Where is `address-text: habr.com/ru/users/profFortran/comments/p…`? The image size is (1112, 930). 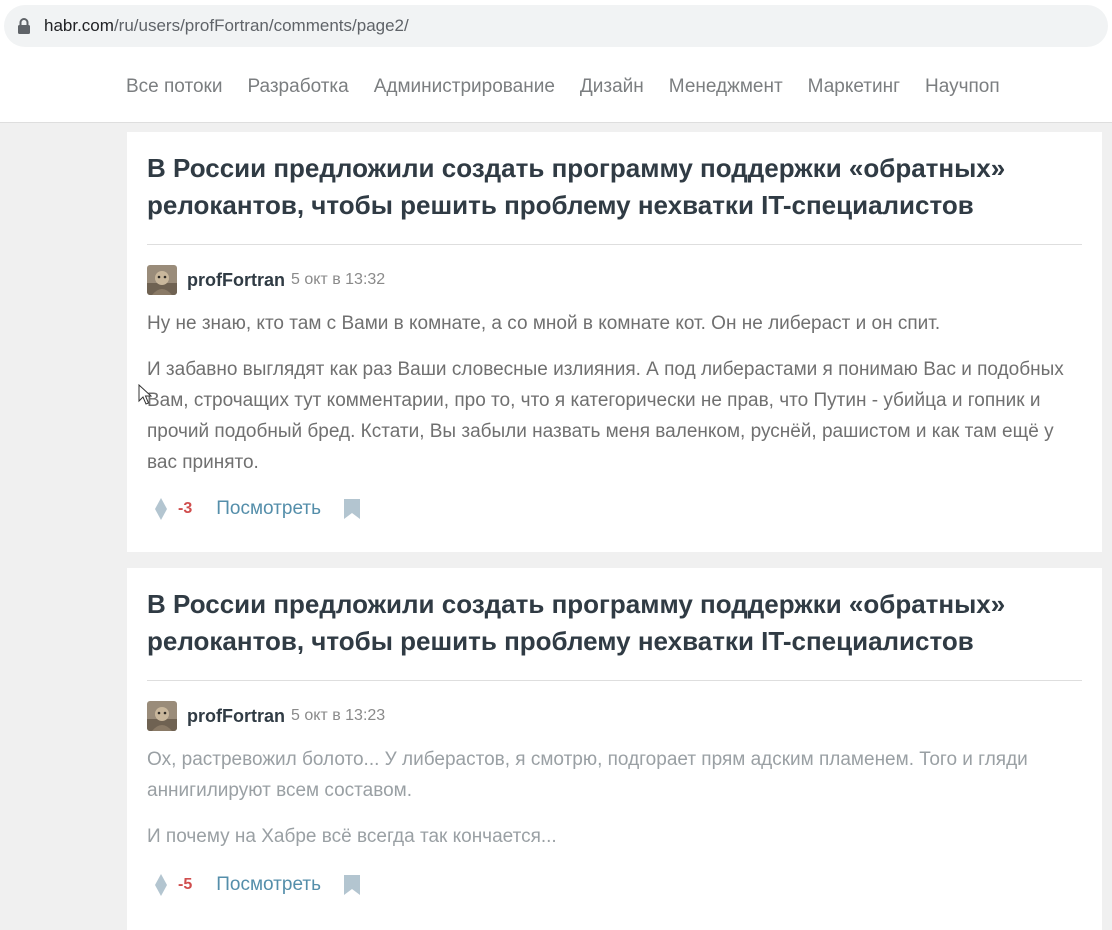 address-text: habr.com/ru/users/profFortran/comments/p… is located at coordinates (226, 26).